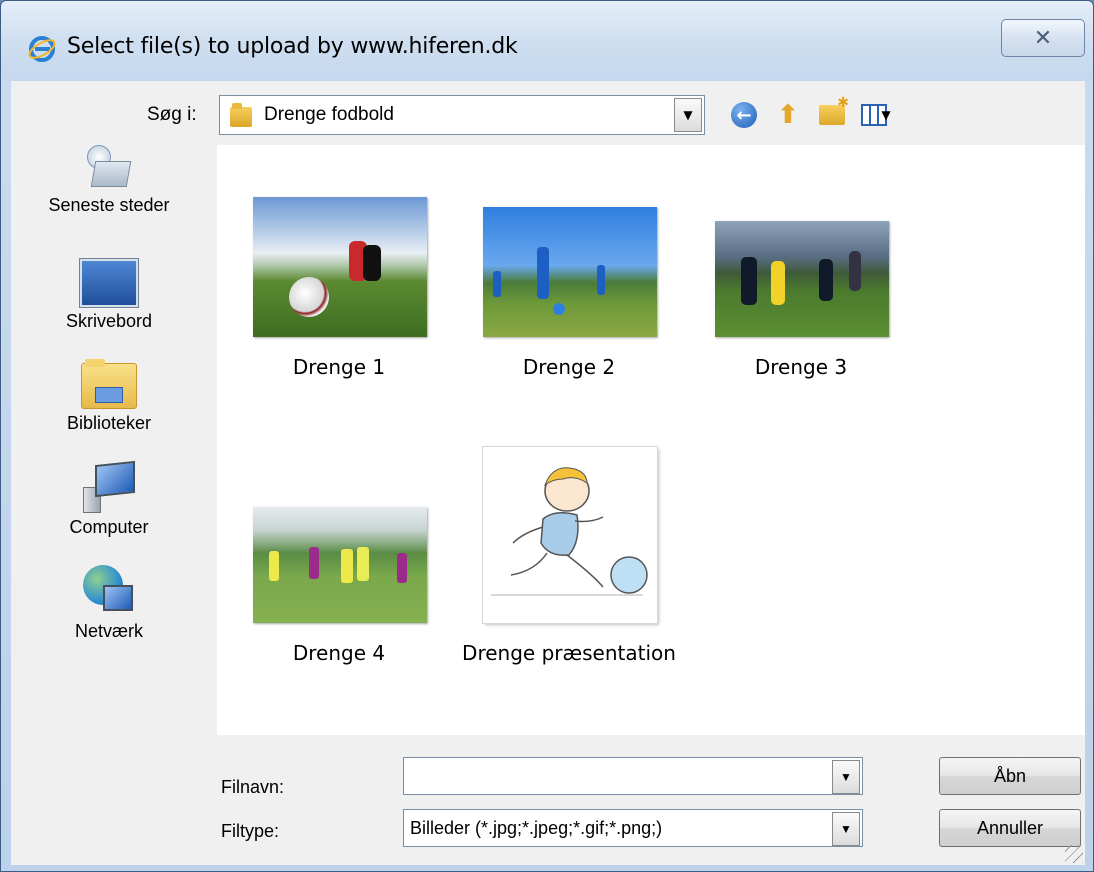 The height and width of the screenshot is (872, 1094). What do you see at coordinates (636, 776) in the screenshot?
I see `filename-input` at bounding box center [636, 776].